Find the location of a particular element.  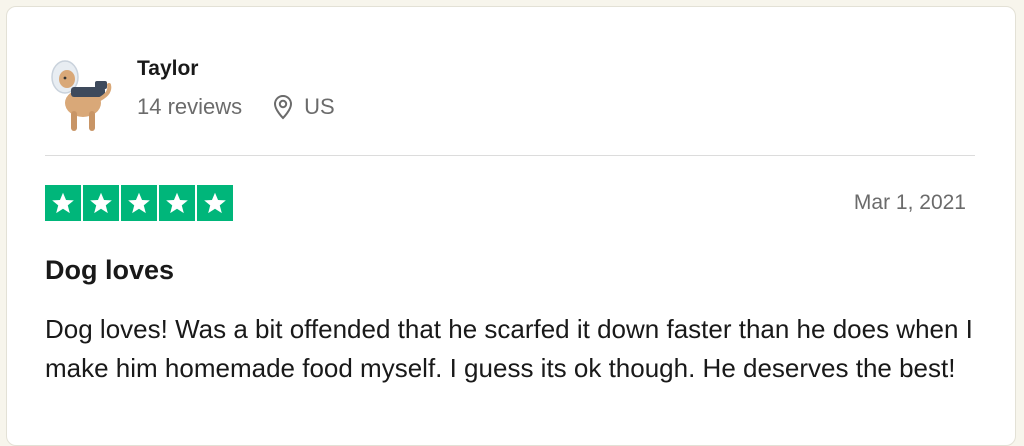

star-rating is located at coordinates (139, 203).